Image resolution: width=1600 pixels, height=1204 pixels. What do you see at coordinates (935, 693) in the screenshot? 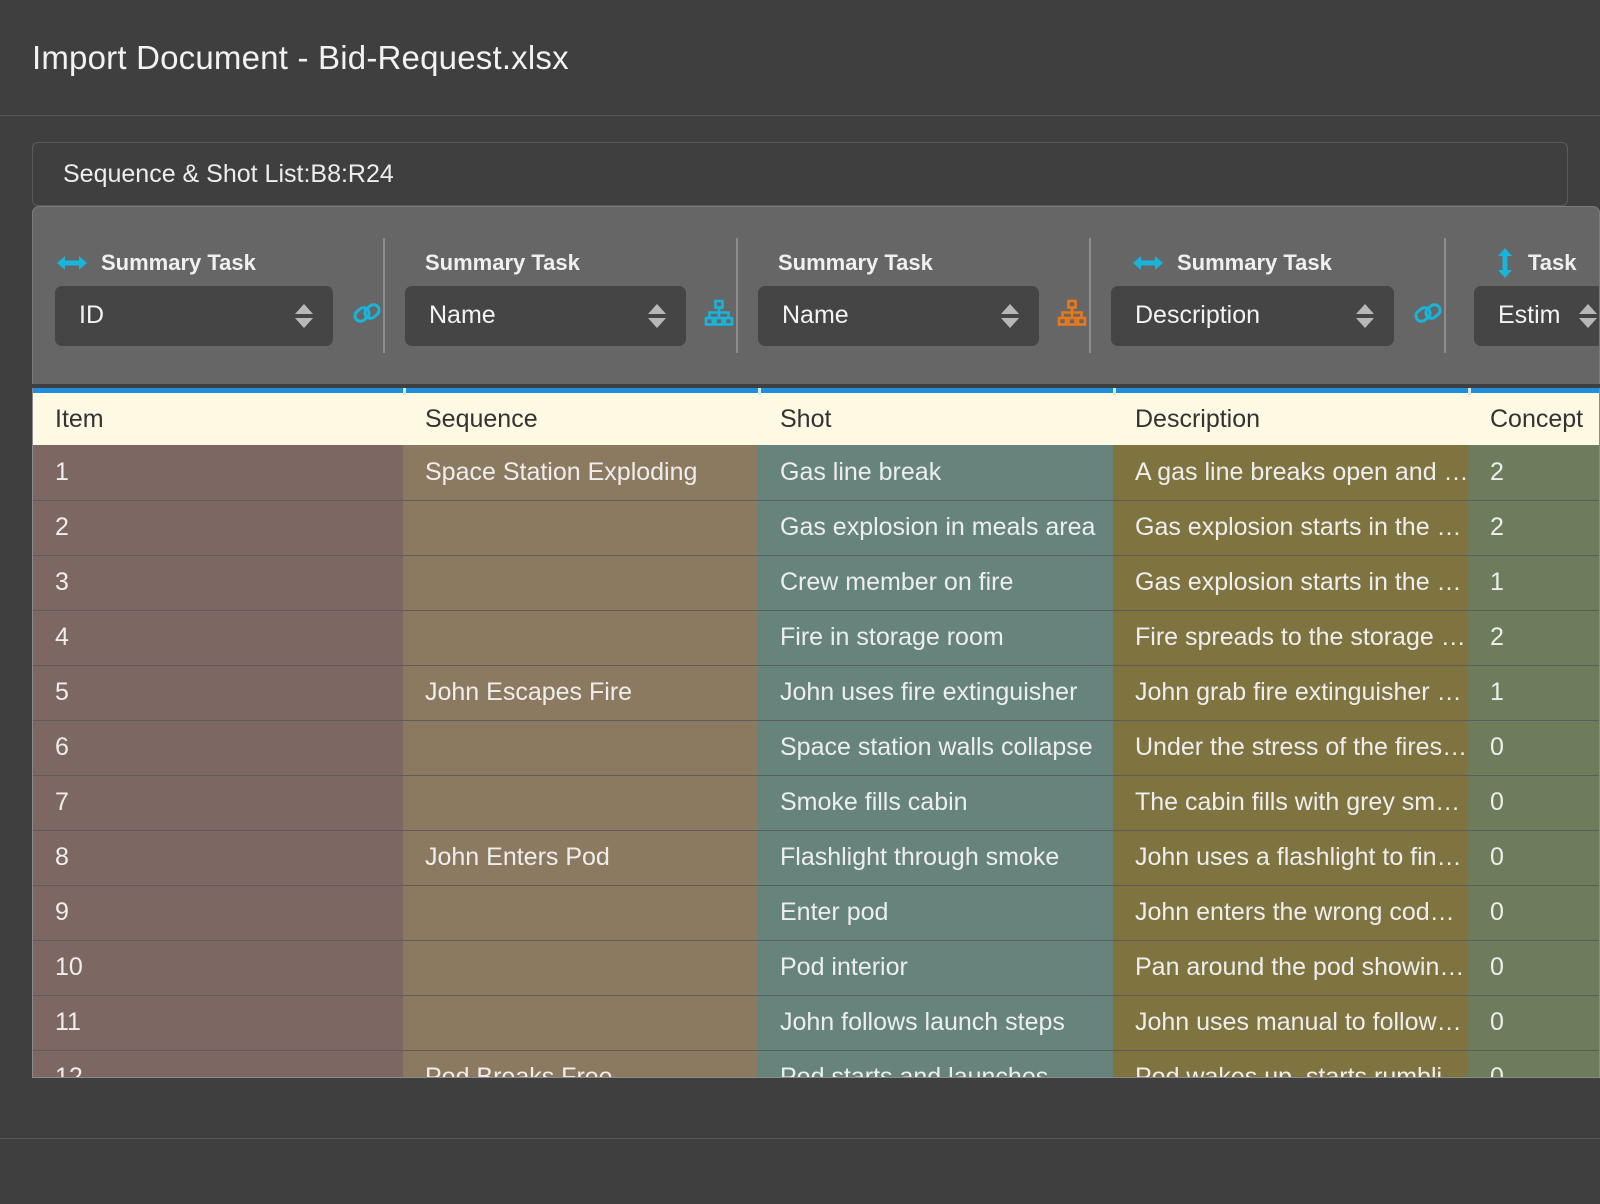
I see `table-cell: John uses fire extinguisher` at bounding box center [935, 693].